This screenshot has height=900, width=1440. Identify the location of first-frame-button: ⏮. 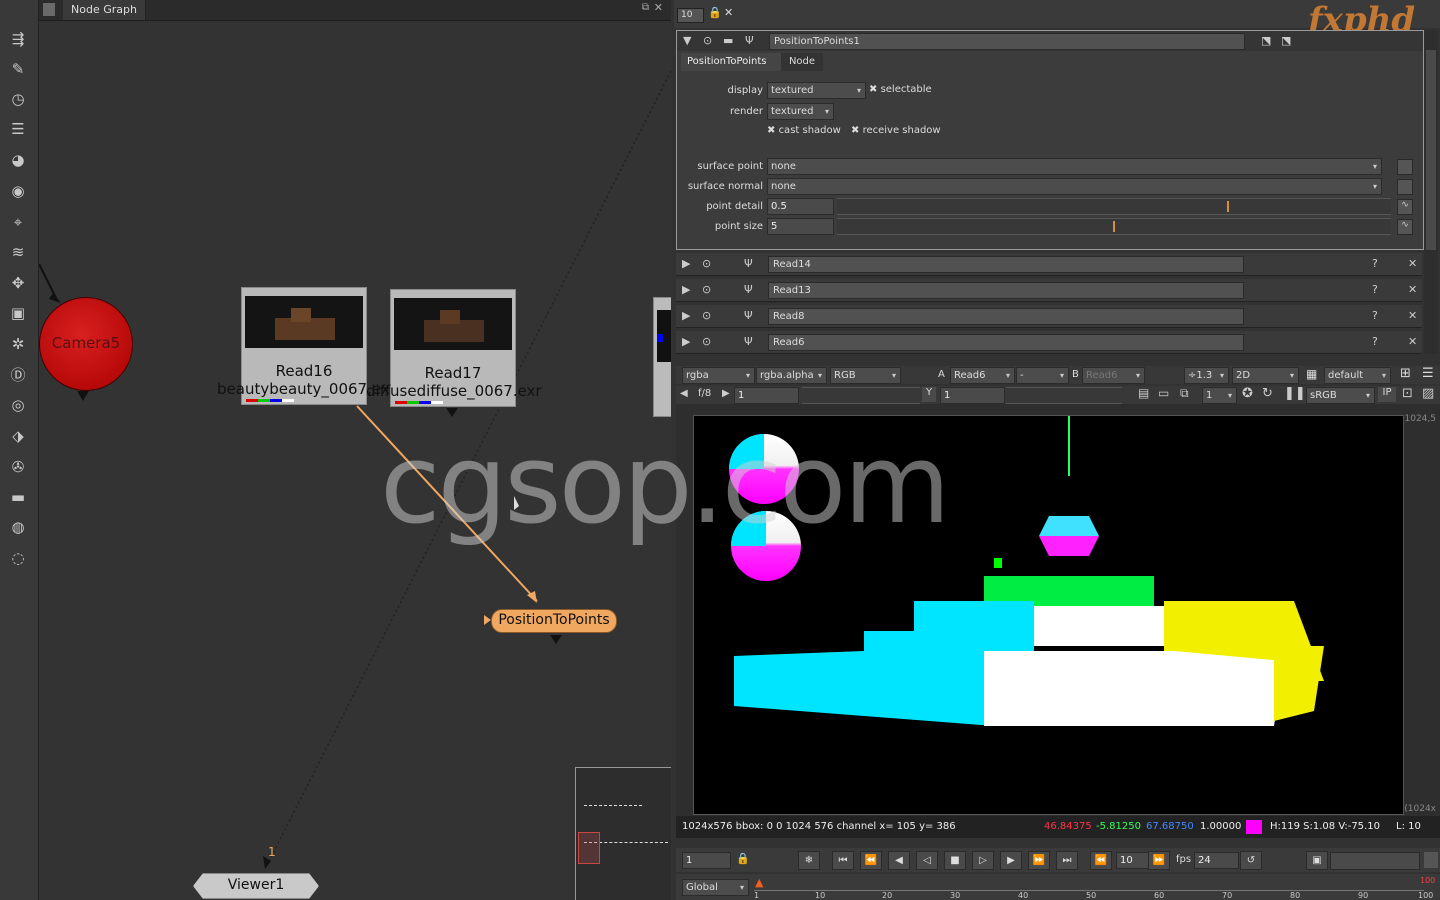
(843, 860).